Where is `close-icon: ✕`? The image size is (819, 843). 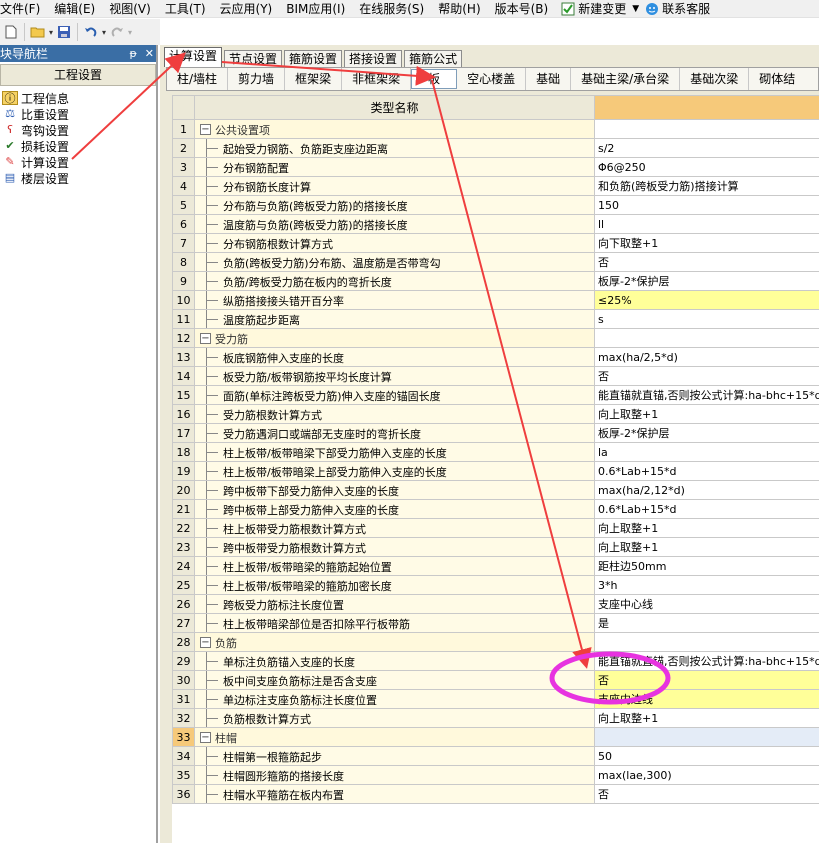
close-icon: ✕ is located at coordinates (149, 53).